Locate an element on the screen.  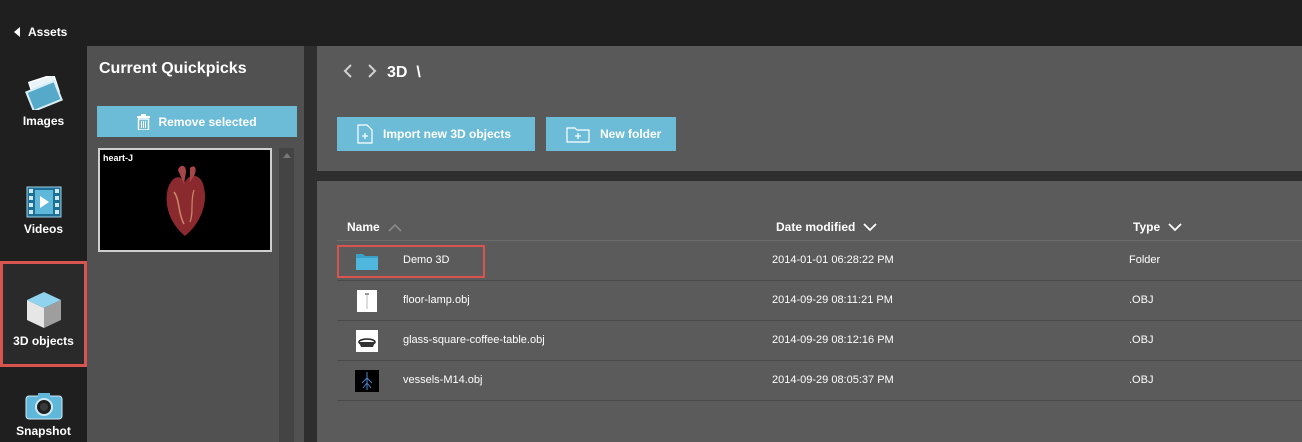
table-thumbnail-icon is located at coordinates (367, 341).